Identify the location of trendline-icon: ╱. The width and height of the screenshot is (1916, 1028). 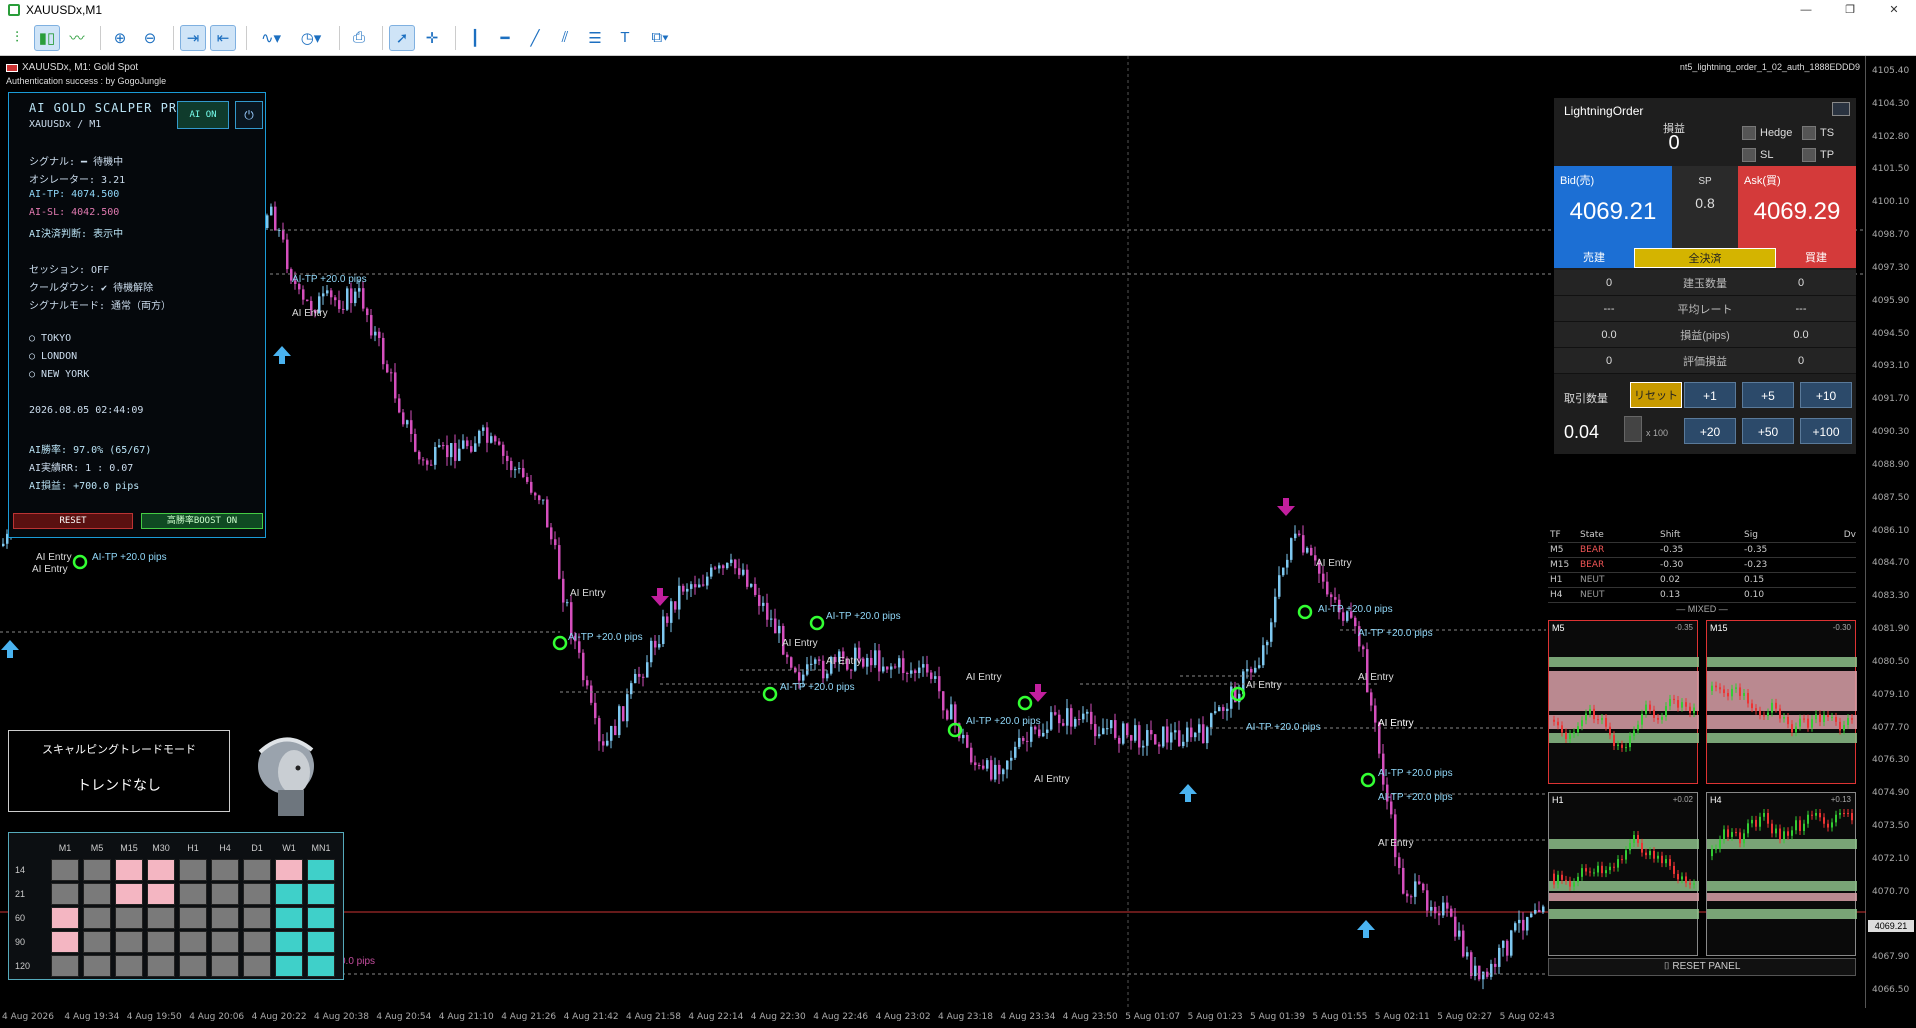
(535, 38).